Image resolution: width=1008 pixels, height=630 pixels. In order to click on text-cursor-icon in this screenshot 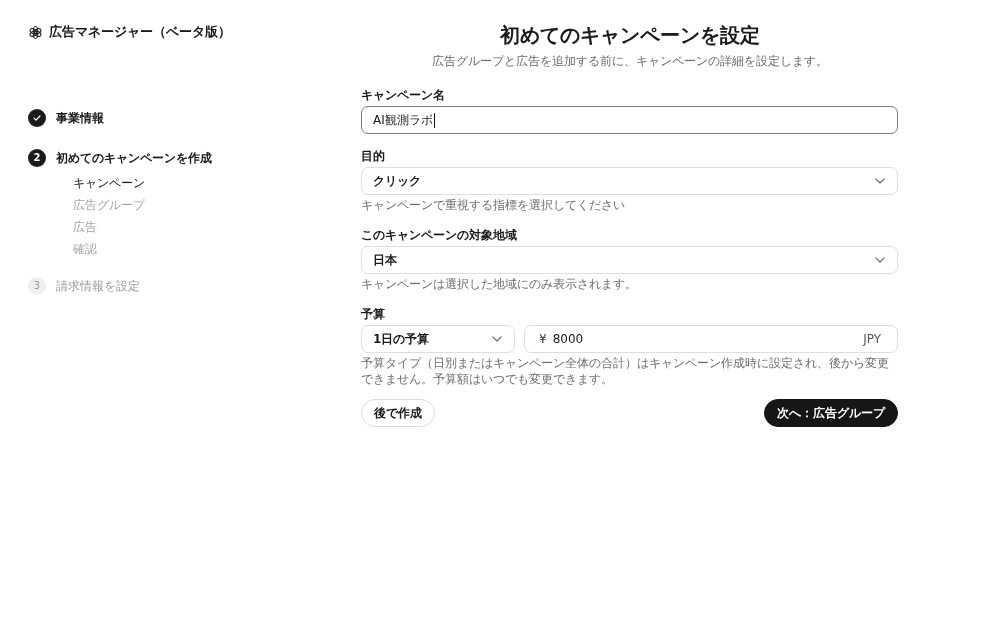, I will do `click(434, 120)`.